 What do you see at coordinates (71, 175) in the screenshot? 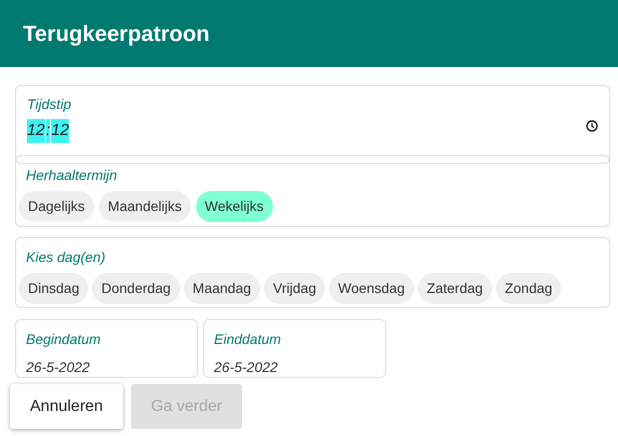
I see `field-label: Herhaaltermijn` at bounding box center [71, 175].